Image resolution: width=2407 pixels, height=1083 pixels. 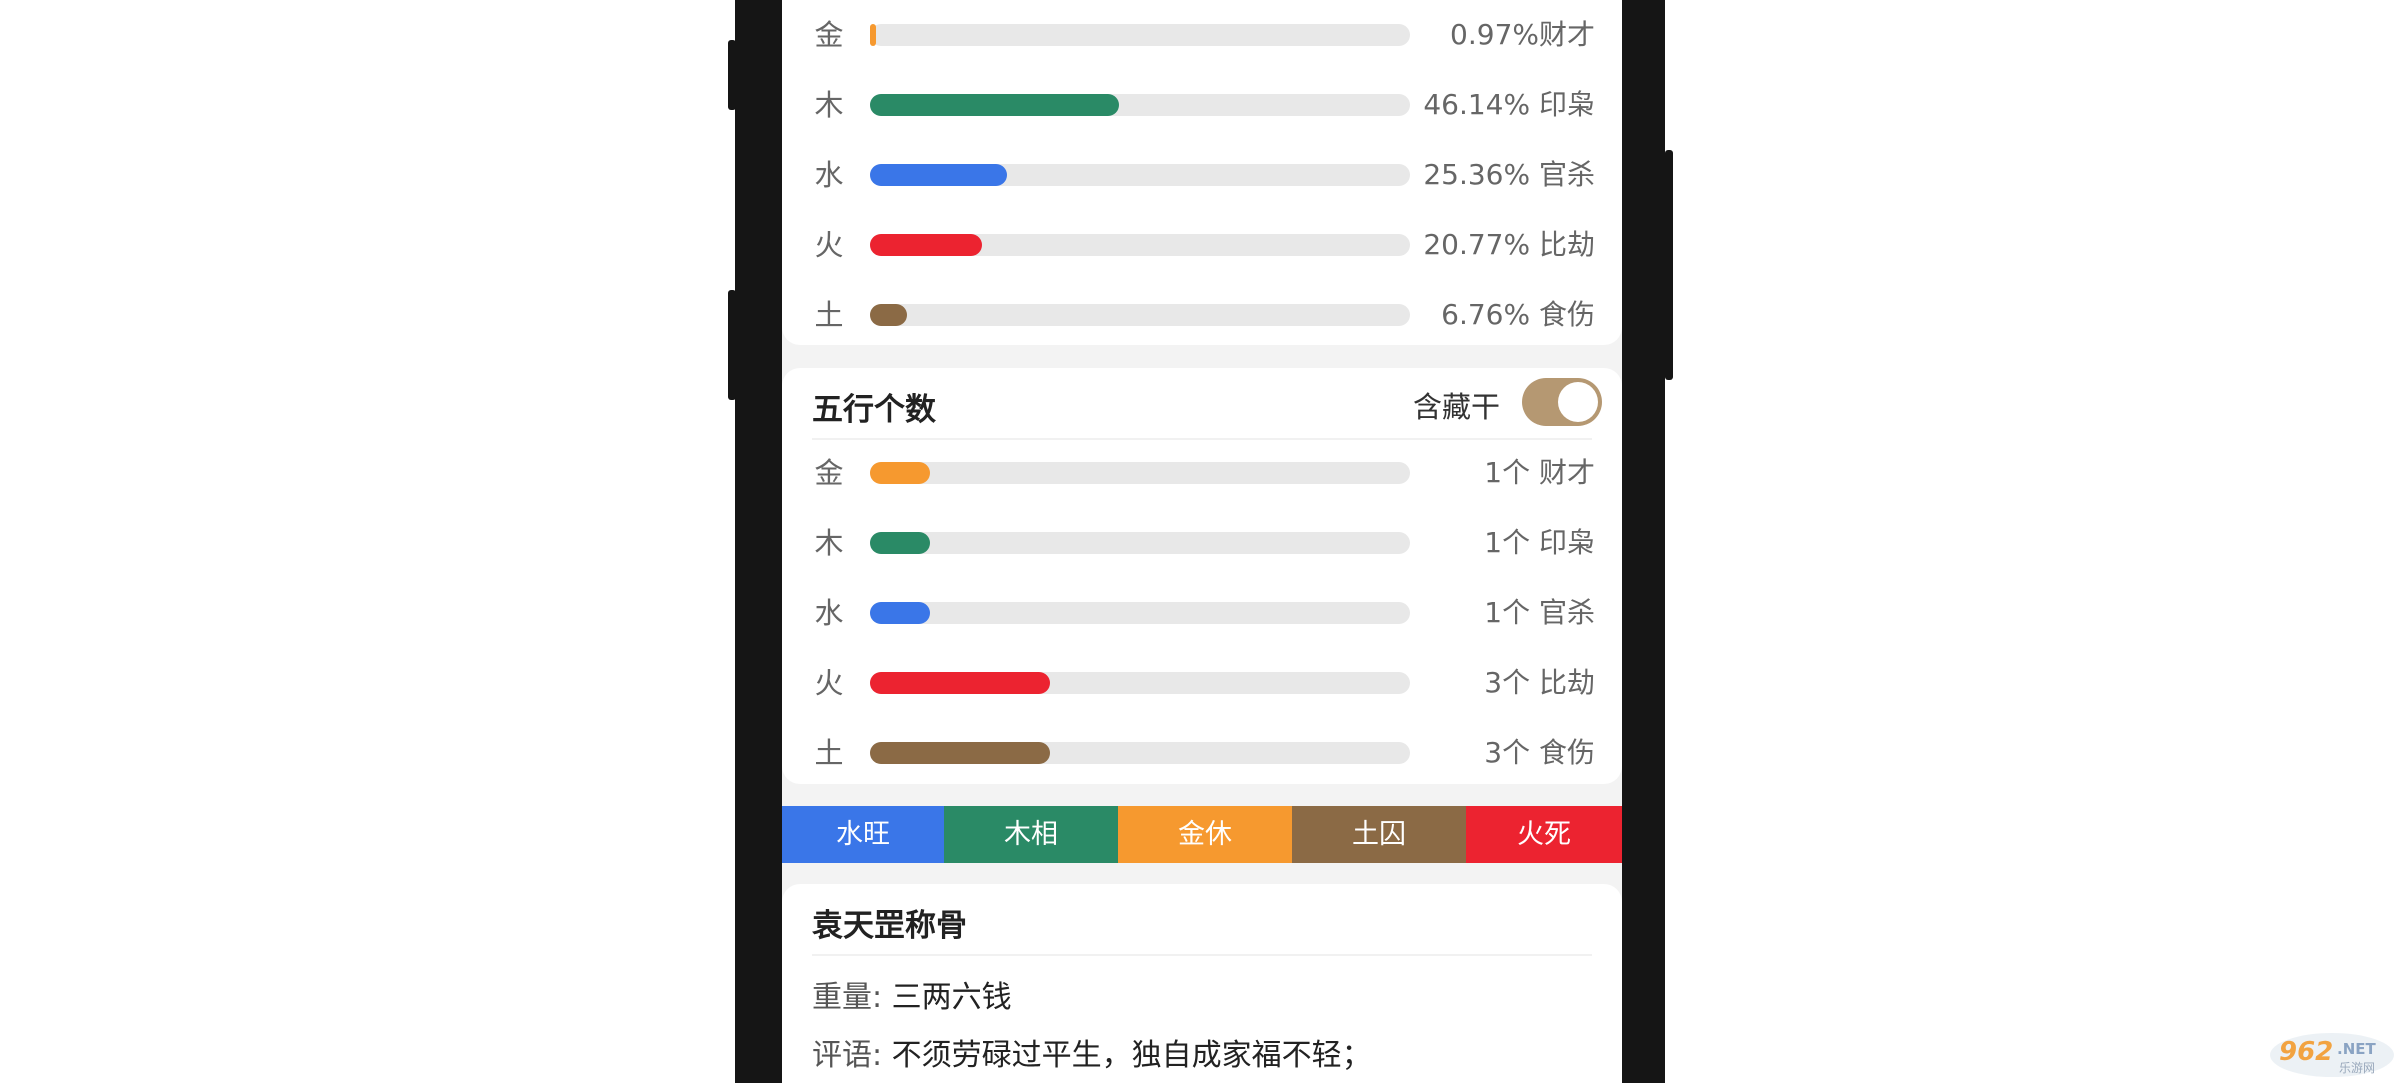 I want to click on count-row-water: 水 1个 官杀, so click(x=1202, y=613).